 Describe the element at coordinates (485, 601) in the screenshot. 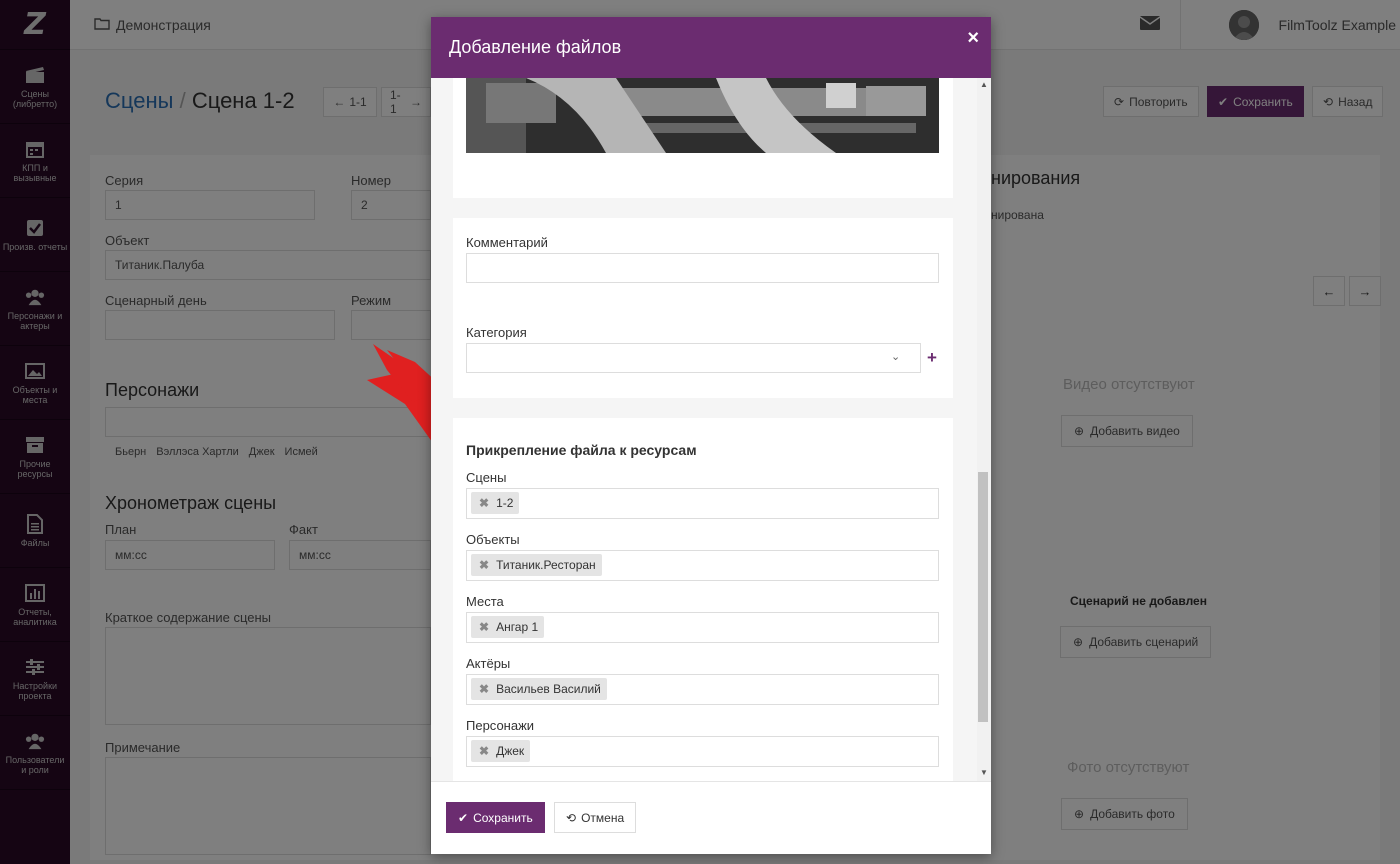

I see `places-label: Места` at that location.